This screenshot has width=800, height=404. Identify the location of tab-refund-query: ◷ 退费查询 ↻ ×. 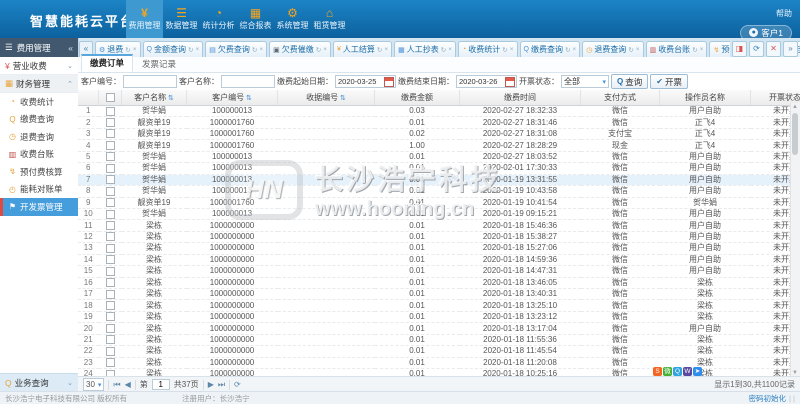
(613, 49).